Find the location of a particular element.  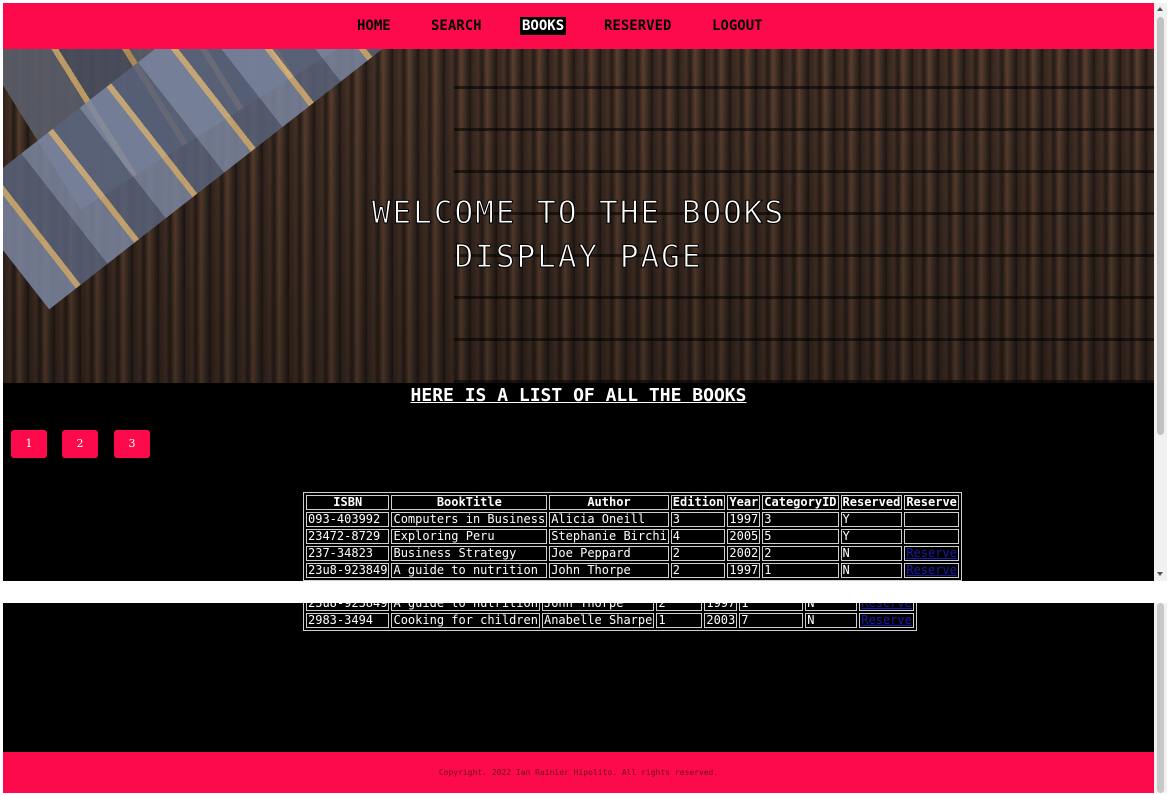

cell-isbn: 2983-3494 is located at coordinates (348, 620).